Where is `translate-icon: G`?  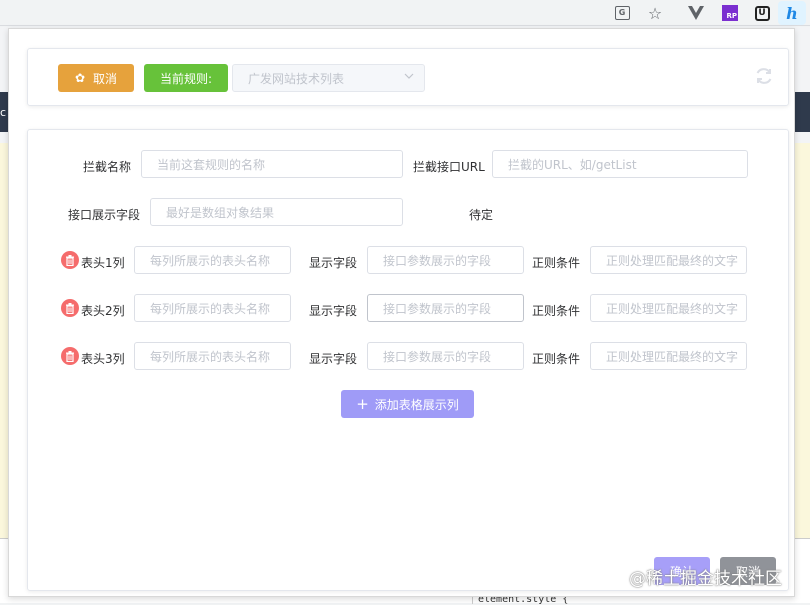
translate-icon: G is located at coordinates (622, 13).